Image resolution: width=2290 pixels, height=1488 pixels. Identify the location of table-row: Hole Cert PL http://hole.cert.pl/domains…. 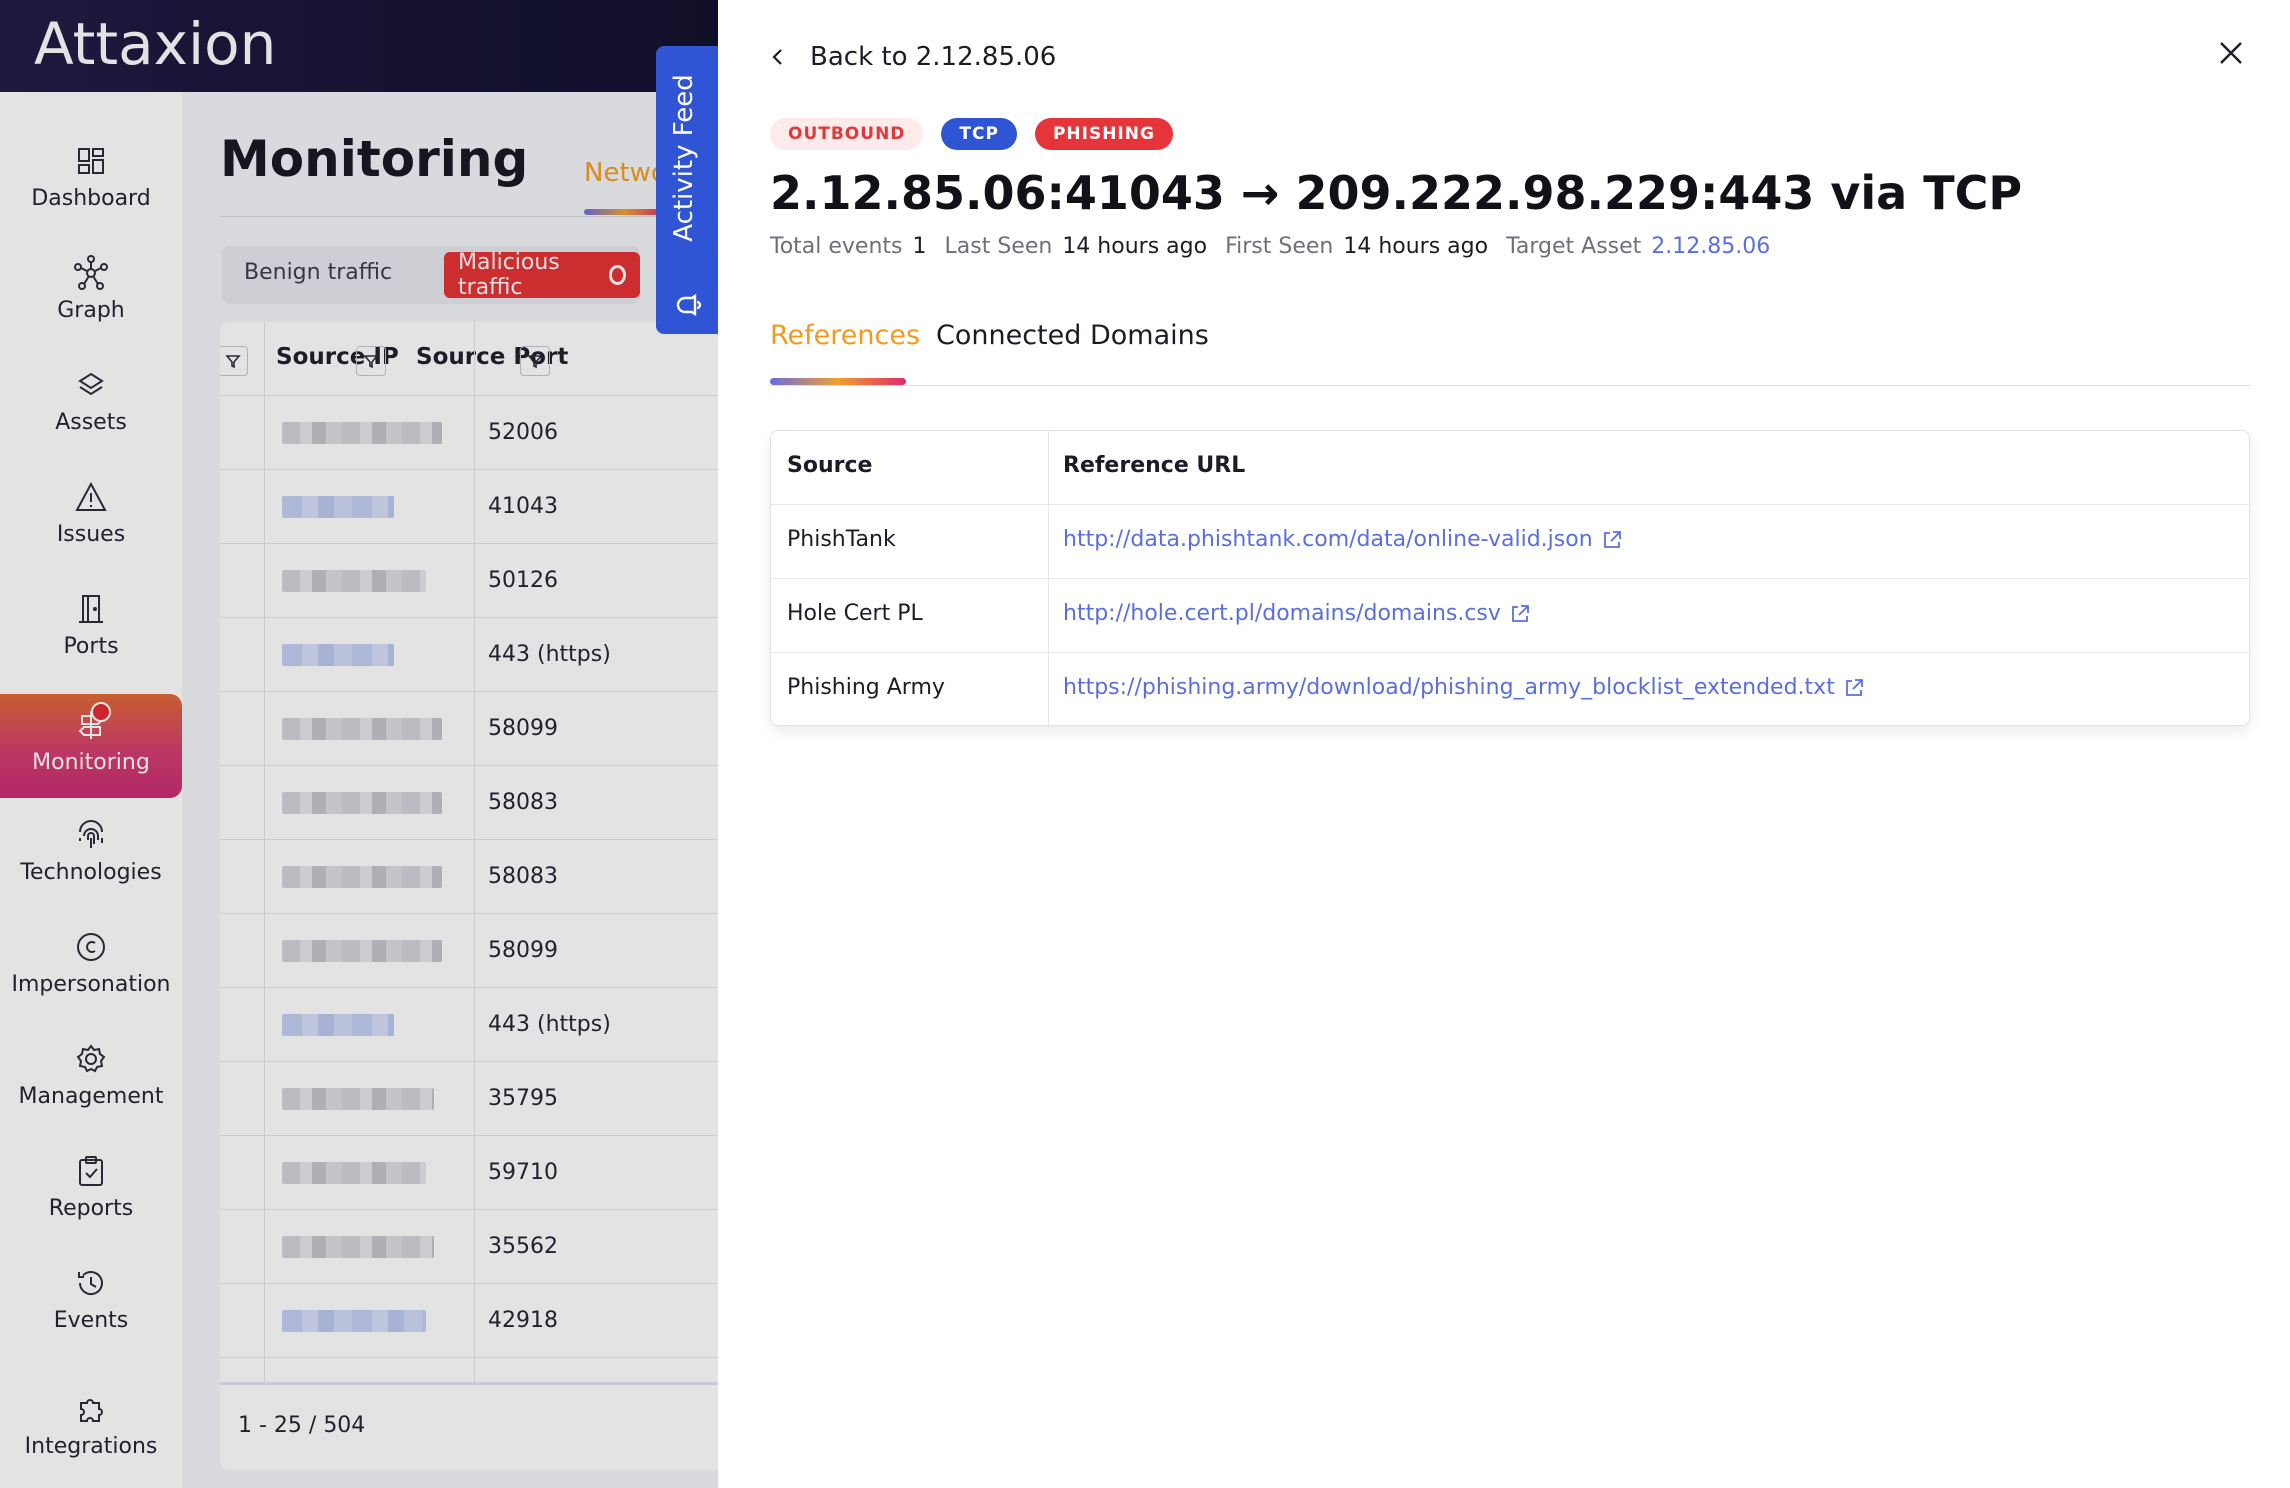
(1510, 616).